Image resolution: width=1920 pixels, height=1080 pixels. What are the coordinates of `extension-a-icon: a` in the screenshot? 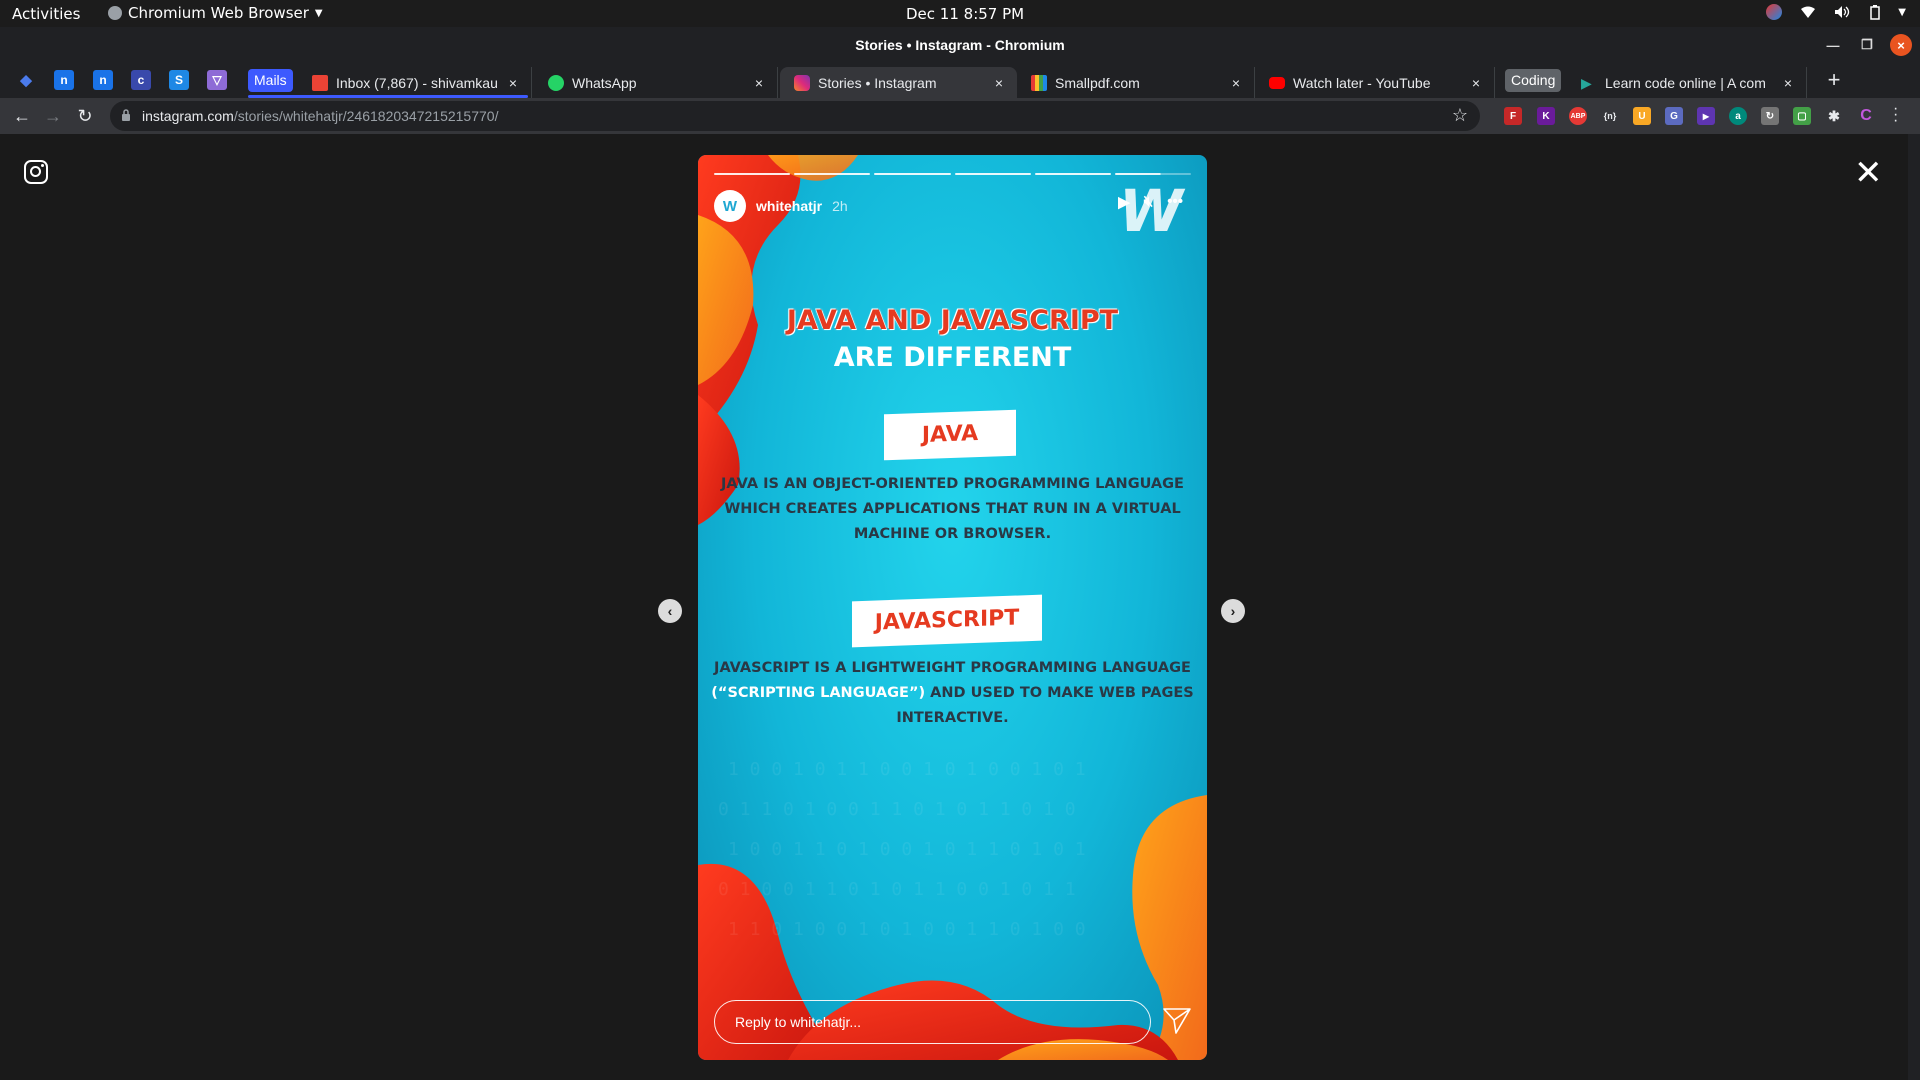 It's located at (1738, 116).